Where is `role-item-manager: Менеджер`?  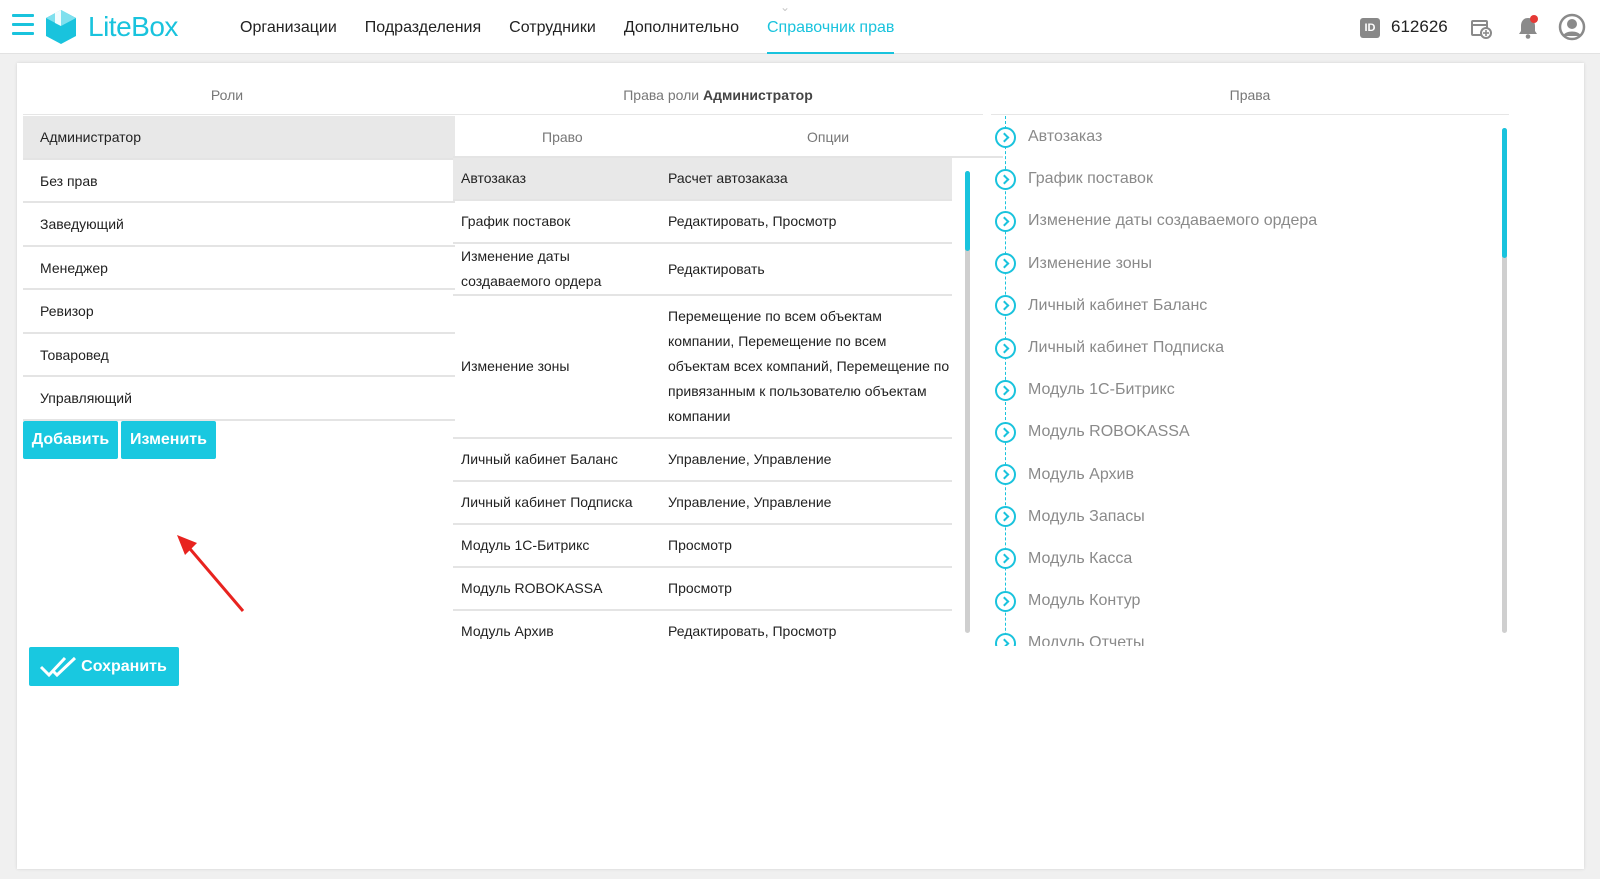 role-item-manager: Менеджер is located at coordinates (239, 268).